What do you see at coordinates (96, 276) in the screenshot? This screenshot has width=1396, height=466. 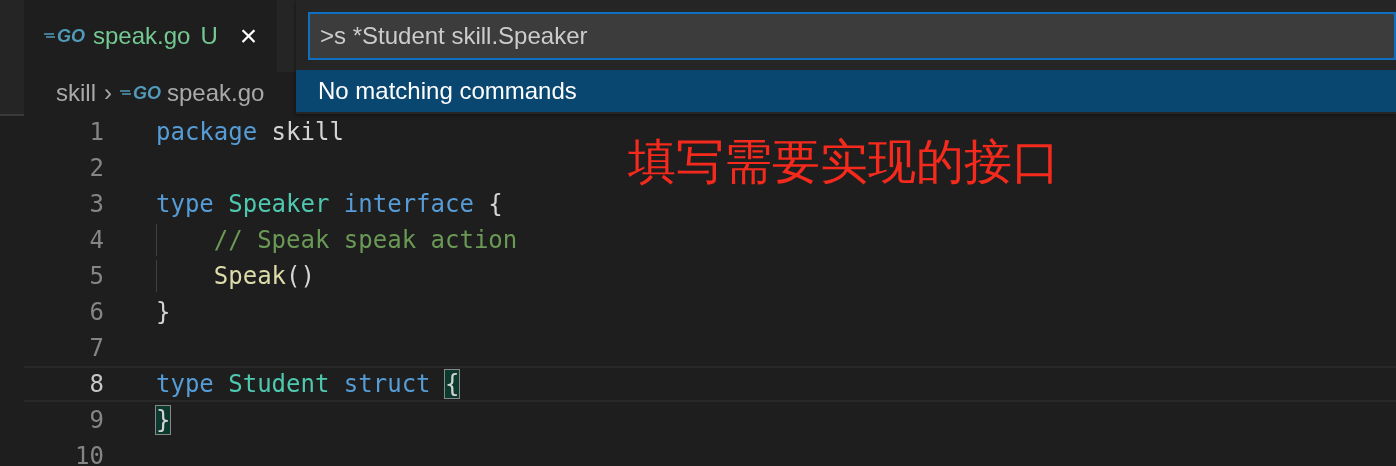 I see `line-number: 5` at bounding box center [96, 276].